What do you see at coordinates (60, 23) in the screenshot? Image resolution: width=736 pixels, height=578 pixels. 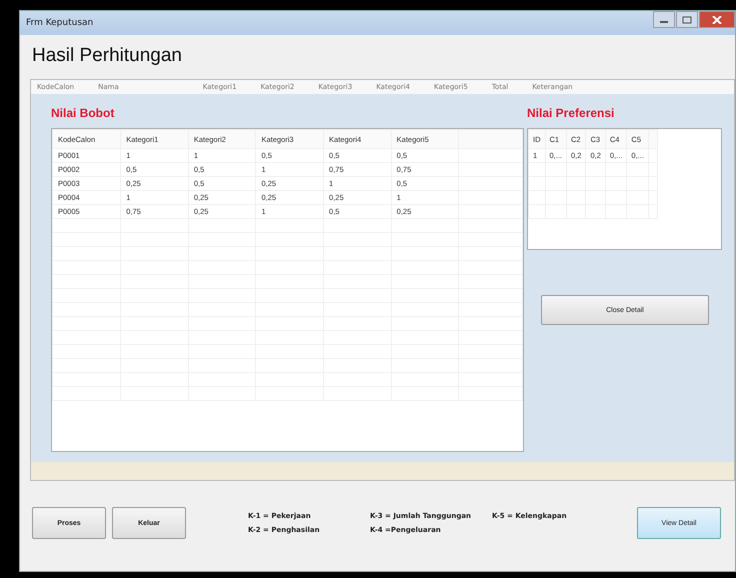 I see `window-title: Frm Keputusan` at bounding box center [60, 23].